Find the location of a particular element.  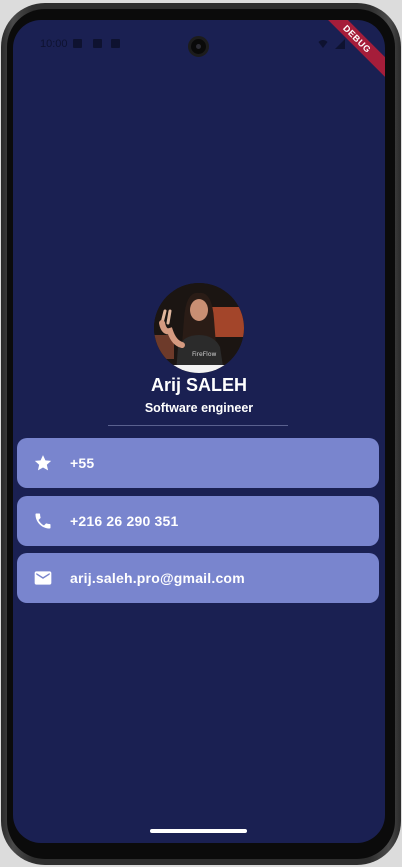

profile-name: Arij SALEH is located at coordinates (198, 385).